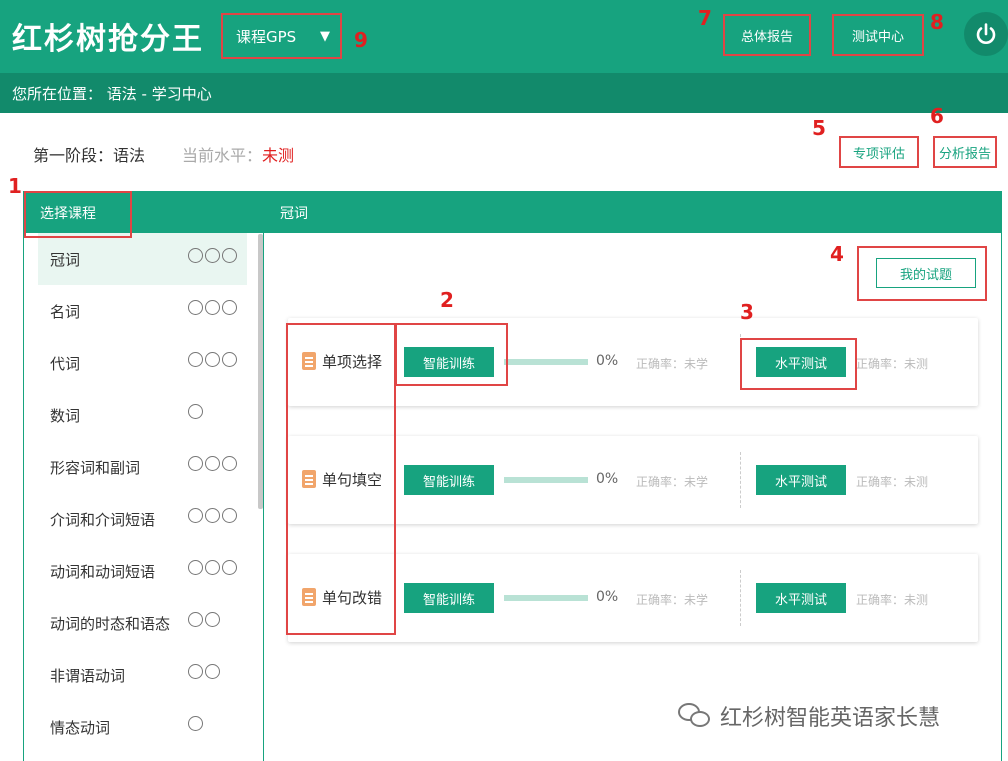  Describe the element at coordinates (937, 22) in the screenshot. I see `annotation-number-8: 8` at that location.